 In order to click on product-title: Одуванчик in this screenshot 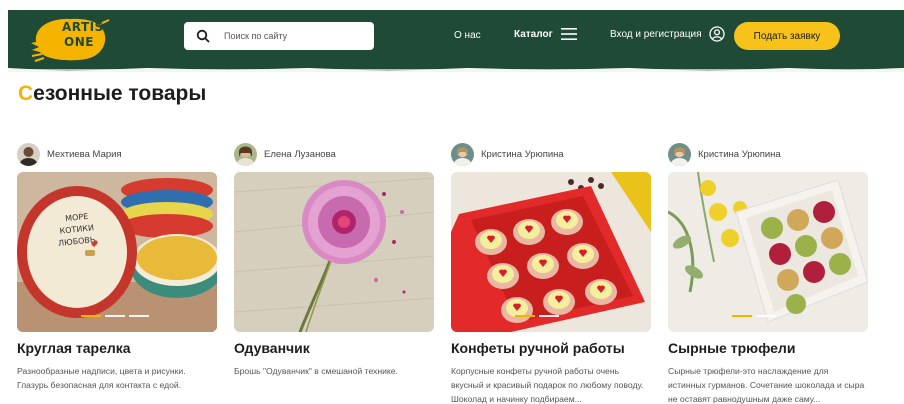, I will do `click(334, 348)`.